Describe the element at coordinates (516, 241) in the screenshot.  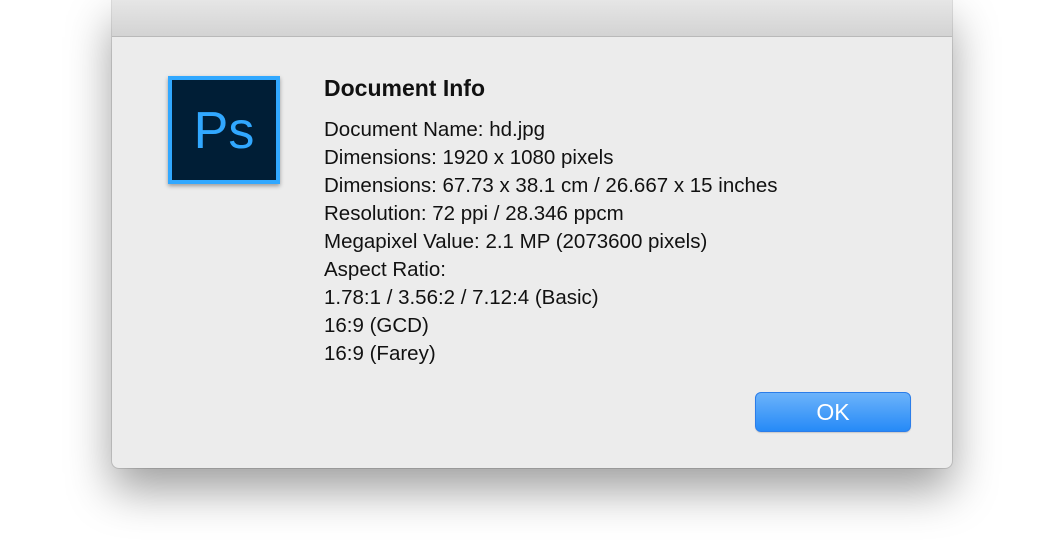
I see `info-line-megapixel: Megapixel Value: 2.1 MP (2073600 pixels)` at that location.